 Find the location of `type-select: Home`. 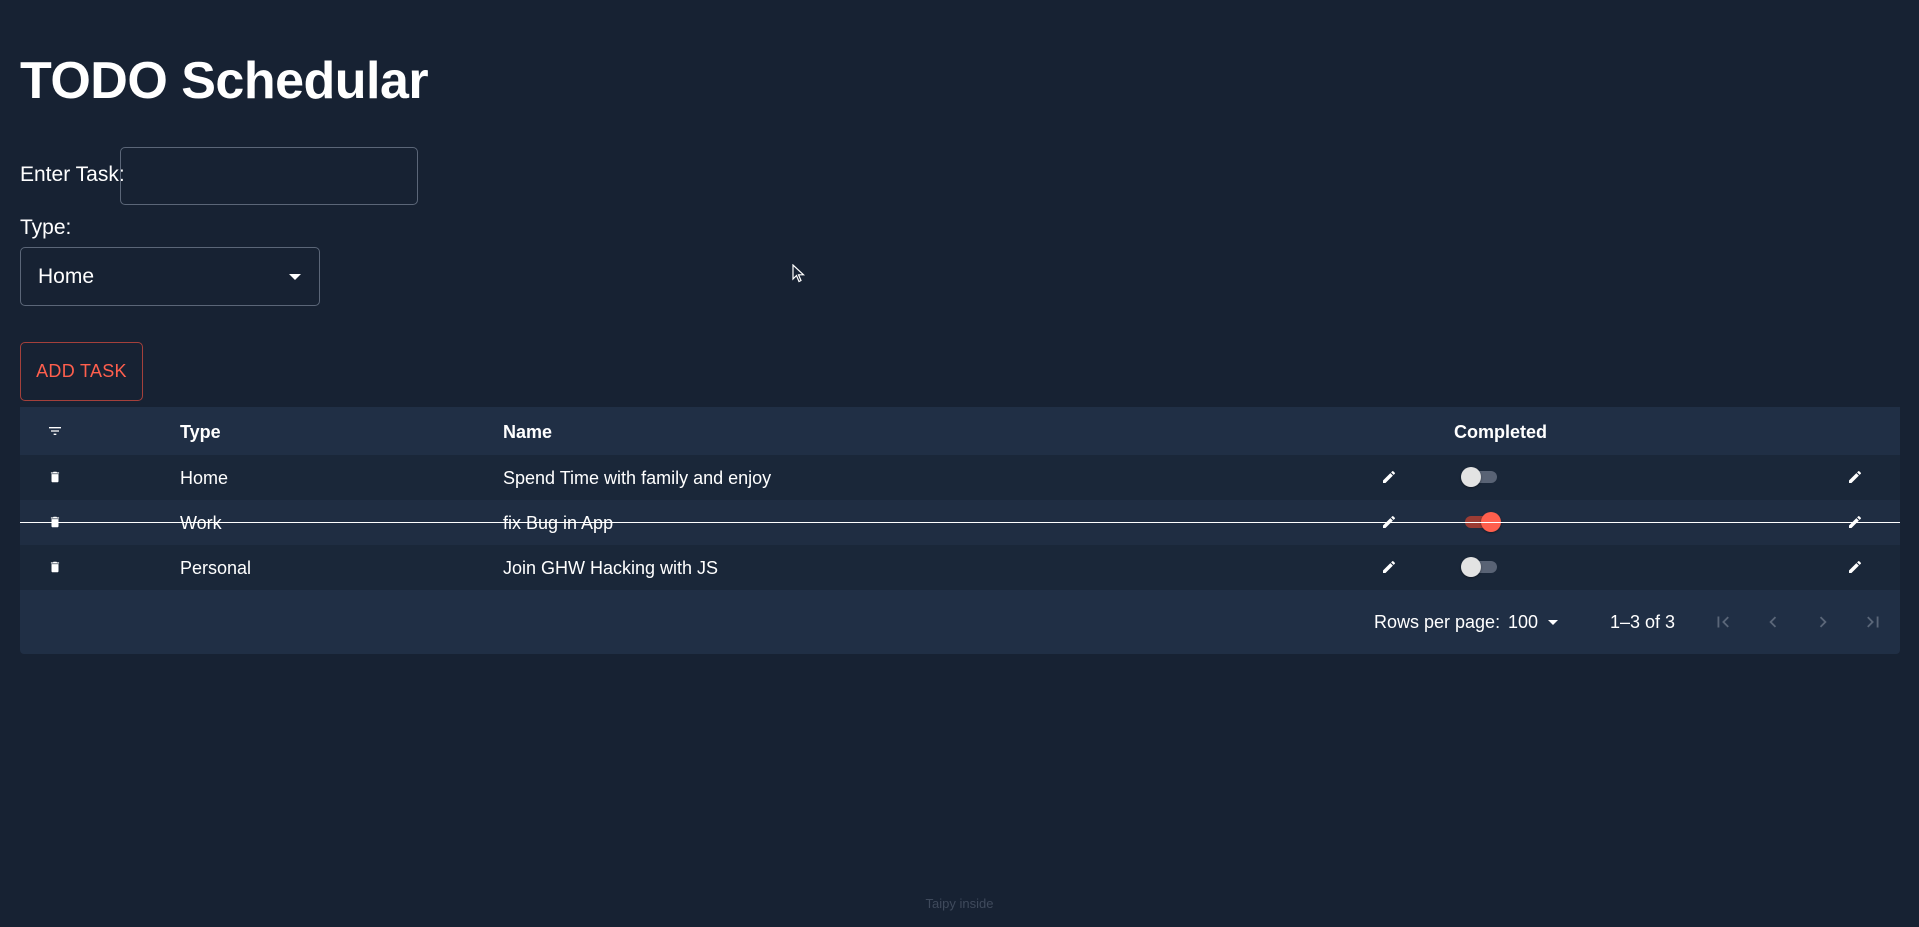

type-select: Home is located at coordinates (170, 276).